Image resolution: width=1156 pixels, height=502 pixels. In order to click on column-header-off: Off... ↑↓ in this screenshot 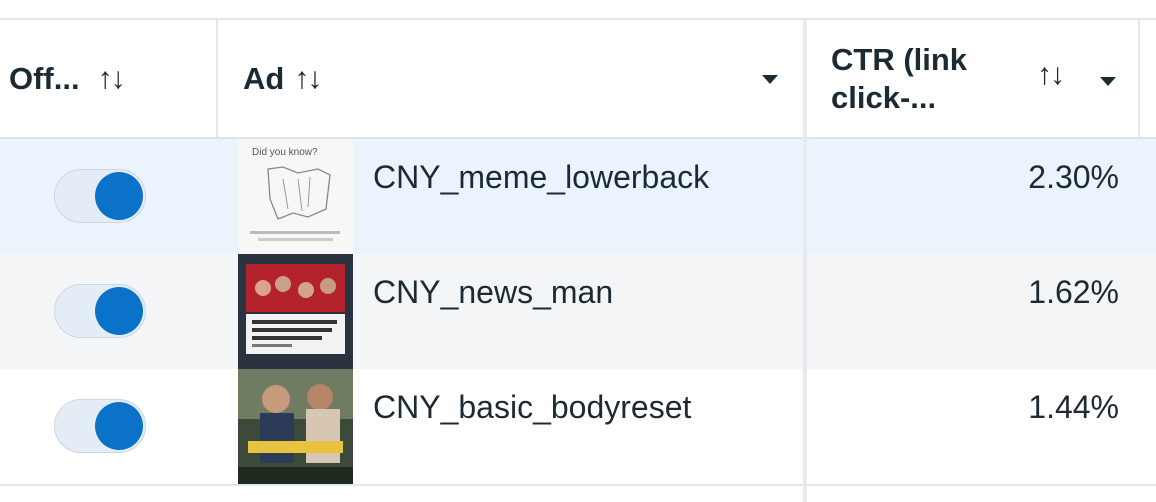, I will do `click(112, 78)`.